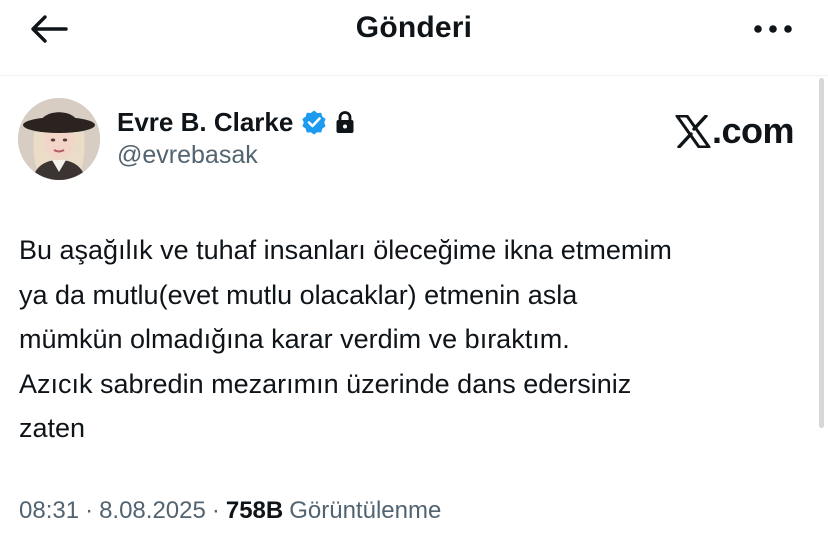  I want to click on scrollbar, so click(821, 253).